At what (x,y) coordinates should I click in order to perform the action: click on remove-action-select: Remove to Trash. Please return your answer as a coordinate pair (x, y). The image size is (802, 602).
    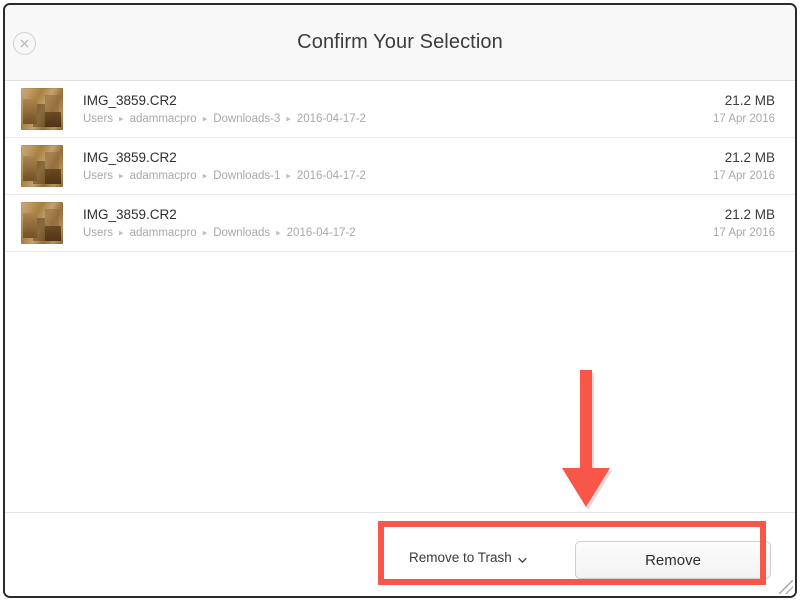
    Looking at the image, I should click on (468, 557).